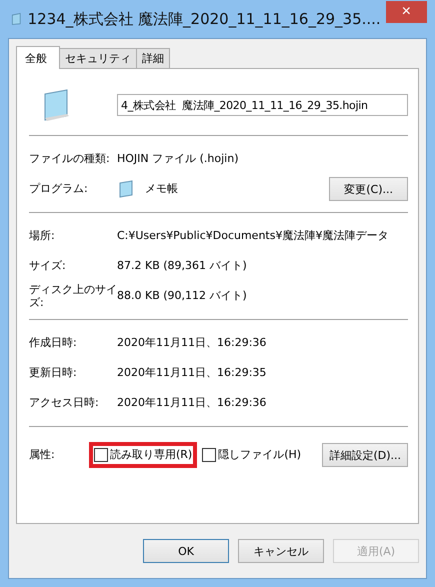  Describe the element at coordinates (73, 296) in the screenshot. I see `property-label: ディスク上のサイズ:` at that location.